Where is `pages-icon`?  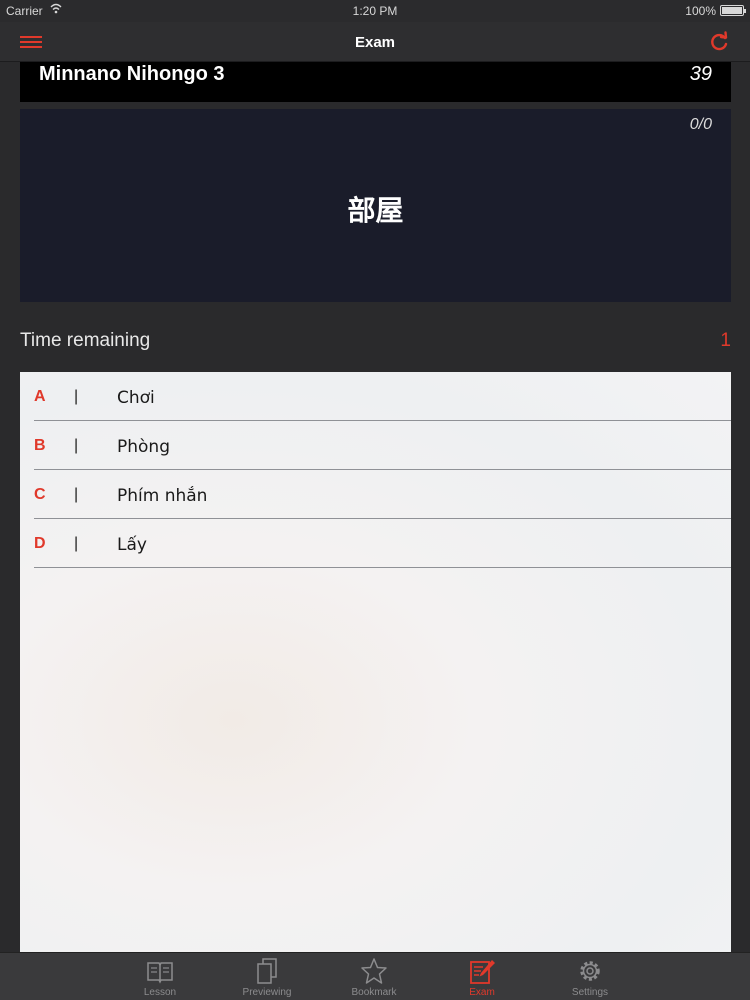
pages-icon is located at coordinates (267, 971).